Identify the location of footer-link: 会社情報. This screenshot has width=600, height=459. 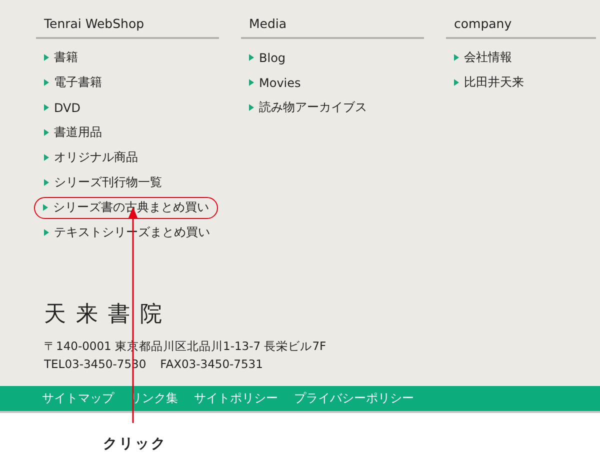
(479, 57).